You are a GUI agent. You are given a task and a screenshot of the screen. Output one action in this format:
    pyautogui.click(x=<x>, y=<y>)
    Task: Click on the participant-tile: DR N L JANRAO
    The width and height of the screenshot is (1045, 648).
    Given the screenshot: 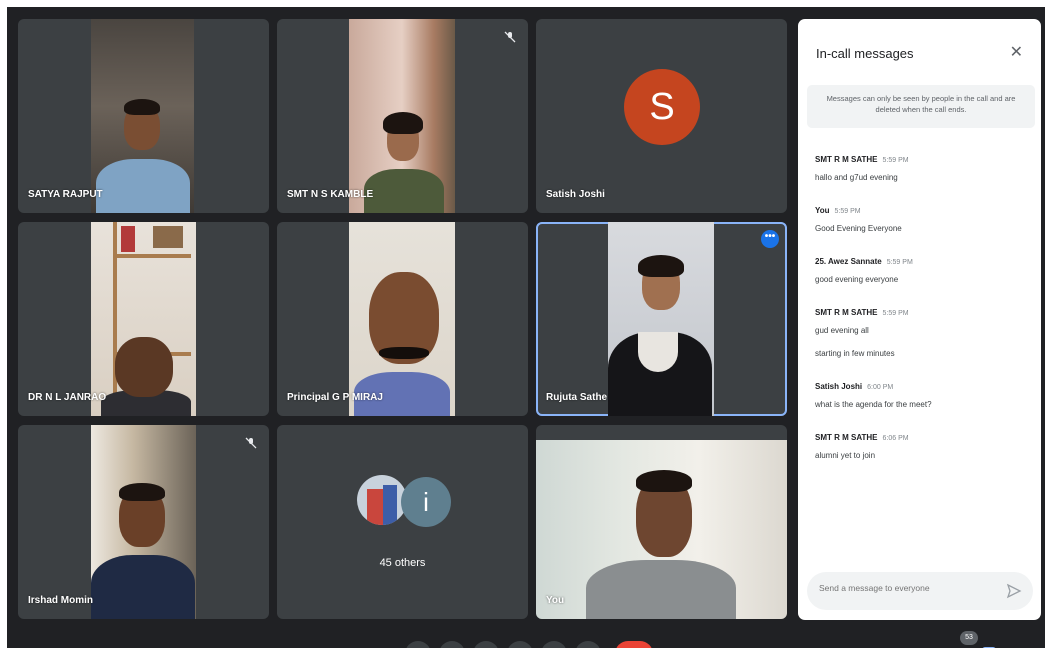 What is the action you would take?
    pyautogui.click(x=143, y=319)
    